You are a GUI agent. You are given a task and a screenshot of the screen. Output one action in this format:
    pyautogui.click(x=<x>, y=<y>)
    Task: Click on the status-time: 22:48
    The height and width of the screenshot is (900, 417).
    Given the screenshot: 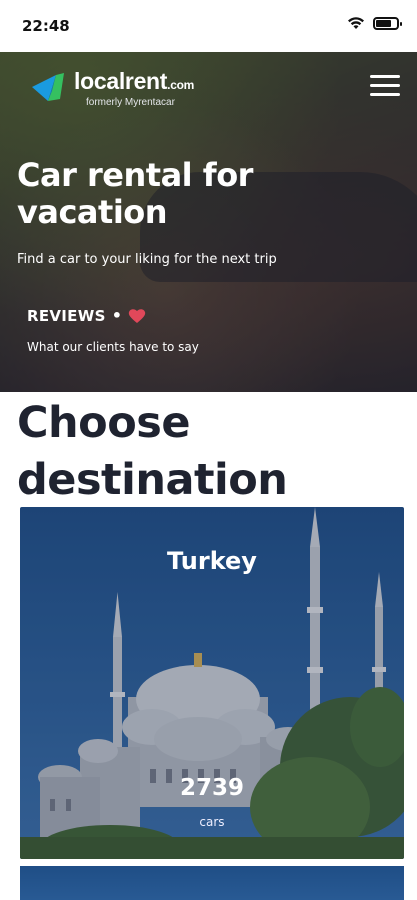 What is the action you would take?
    pyautogui.click(x=46, y=26)
    